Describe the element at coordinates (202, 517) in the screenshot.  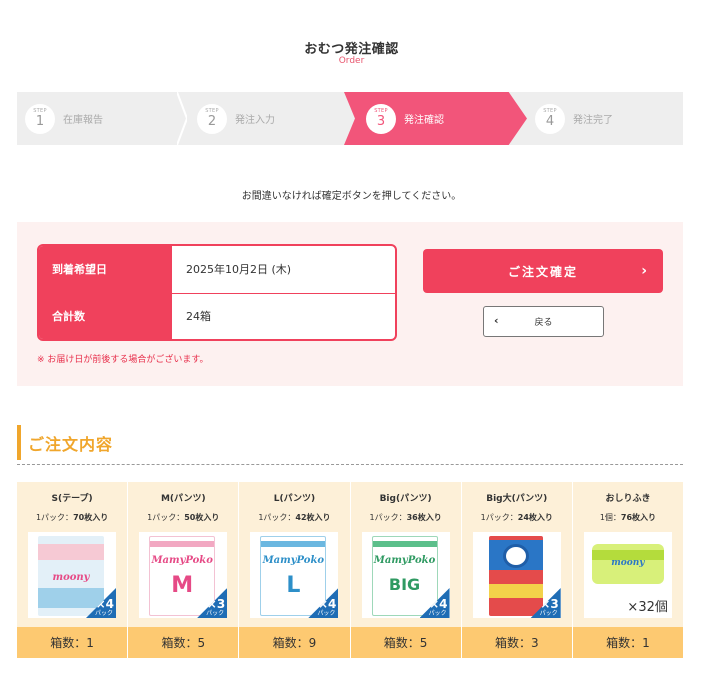
I see `pack-count: 50枚入り` at that location.